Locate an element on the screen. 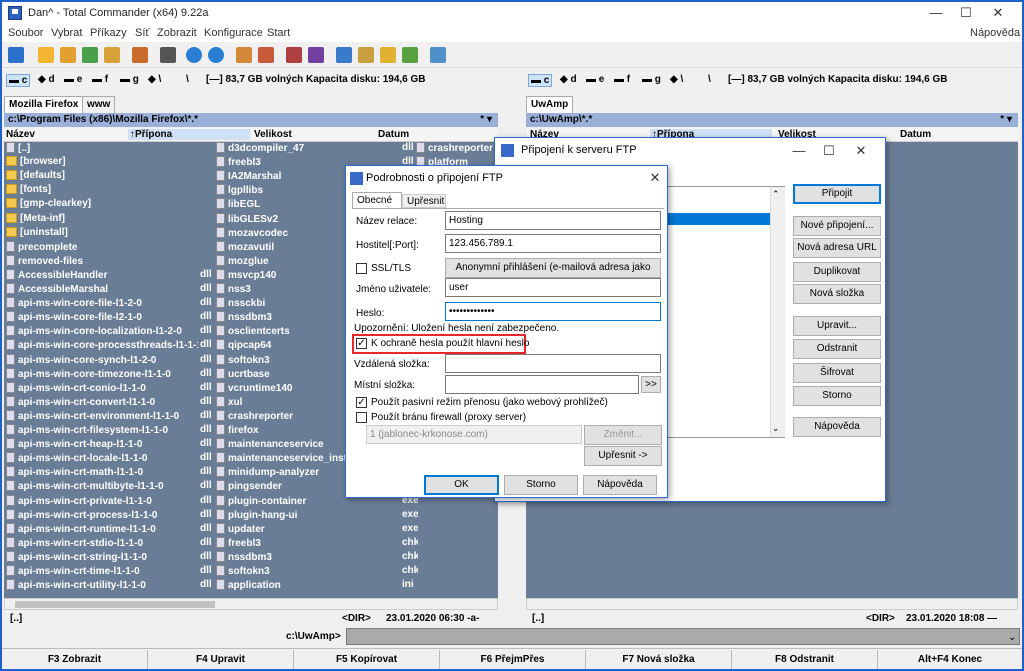  ftp-list-scrollbar is located at coordinates (777, 312).